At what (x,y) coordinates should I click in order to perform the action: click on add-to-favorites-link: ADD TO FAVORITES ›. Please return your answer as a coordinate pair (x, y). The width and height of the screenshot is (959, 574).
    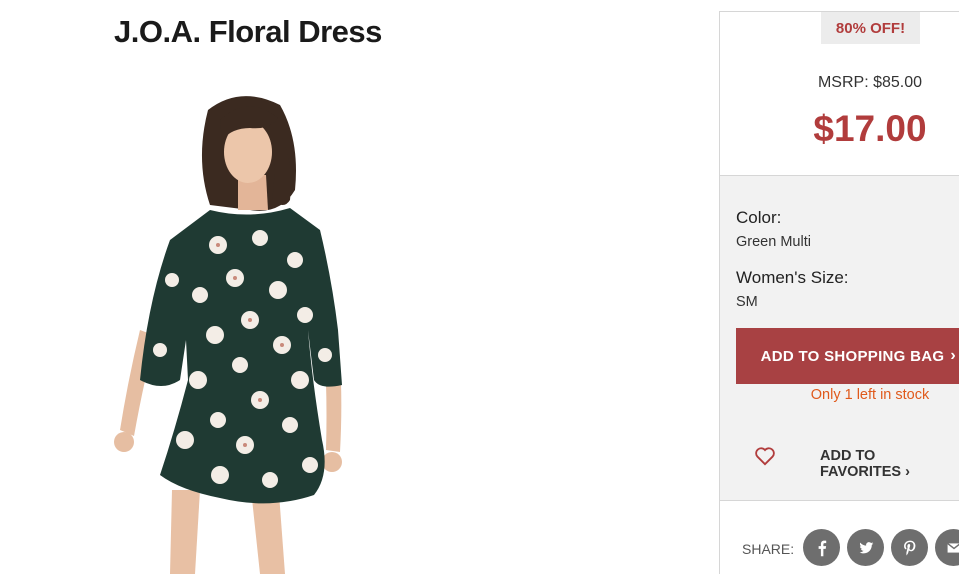
    Looking at the image, I should click on (889, 464).